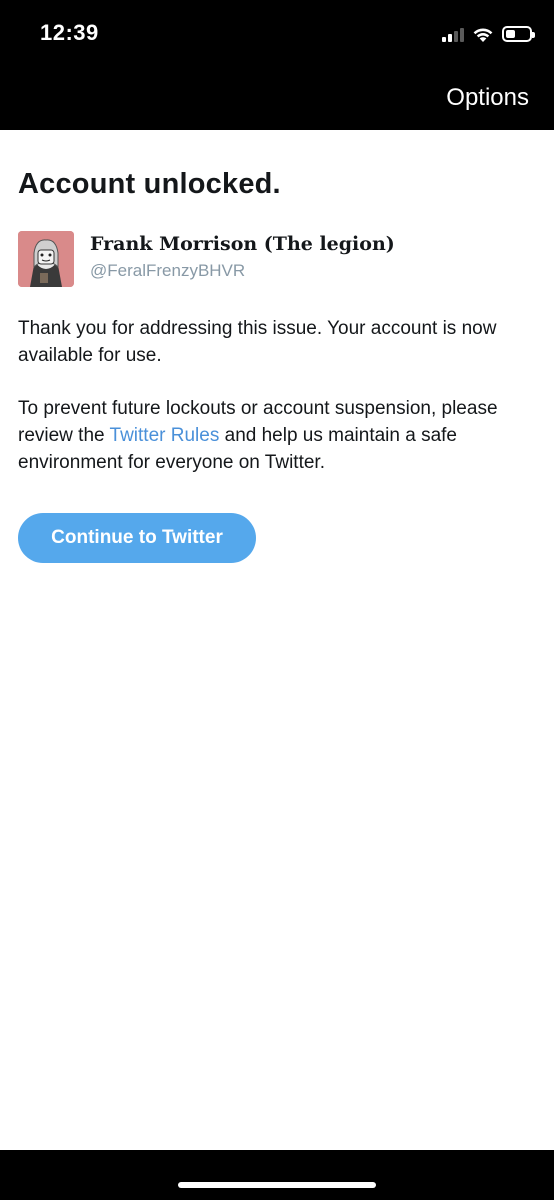 This screenshot has width=554, height=1200. Describe the element at coordinates (483, 35) in the screenshot. I see `wifi-icon` at that location.